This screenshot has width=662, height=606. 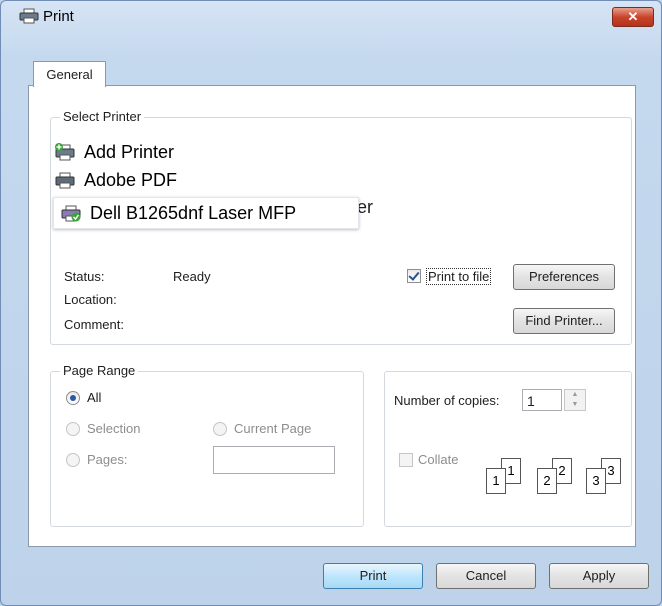 What do you see at coordinates (331, 16) in the screenshot?
I see `title-bar: Print ✕` at bounding box center [331, 16].